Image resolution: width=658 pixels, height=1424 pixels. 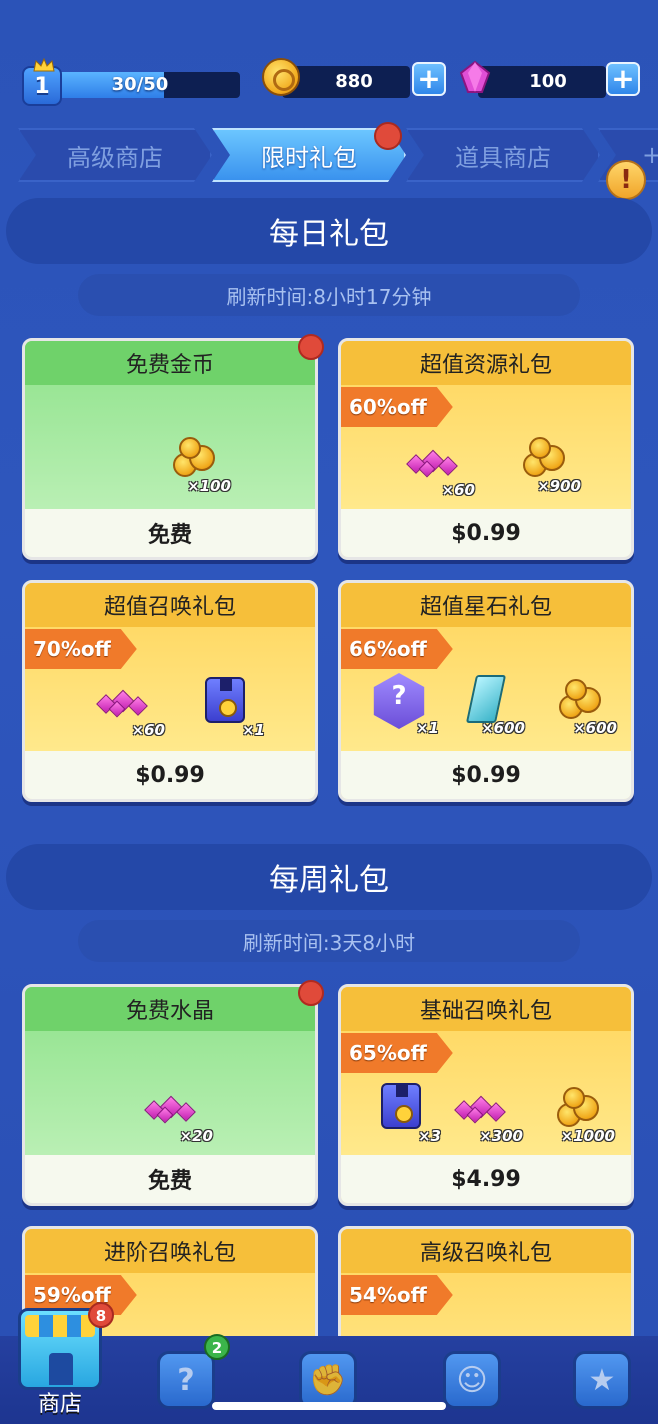 What do you see at coordinates (354, 81) in the screenshot?
I see `coin-amount: 880` at bounding box center [354, 81].